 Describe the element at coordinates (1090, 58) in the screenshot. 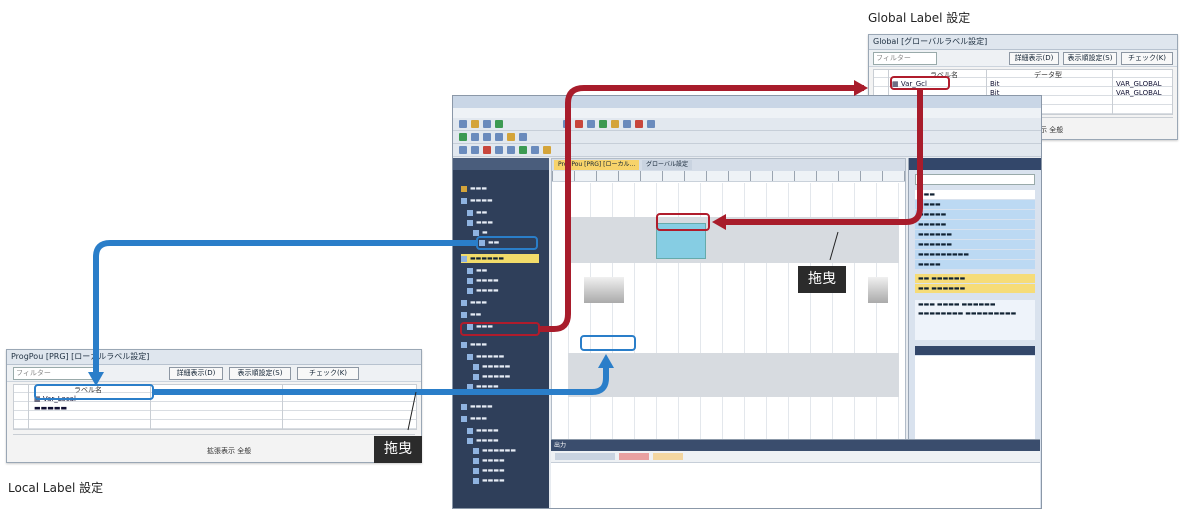

I see `global-order-button: 表示順設定(S)` at that location.